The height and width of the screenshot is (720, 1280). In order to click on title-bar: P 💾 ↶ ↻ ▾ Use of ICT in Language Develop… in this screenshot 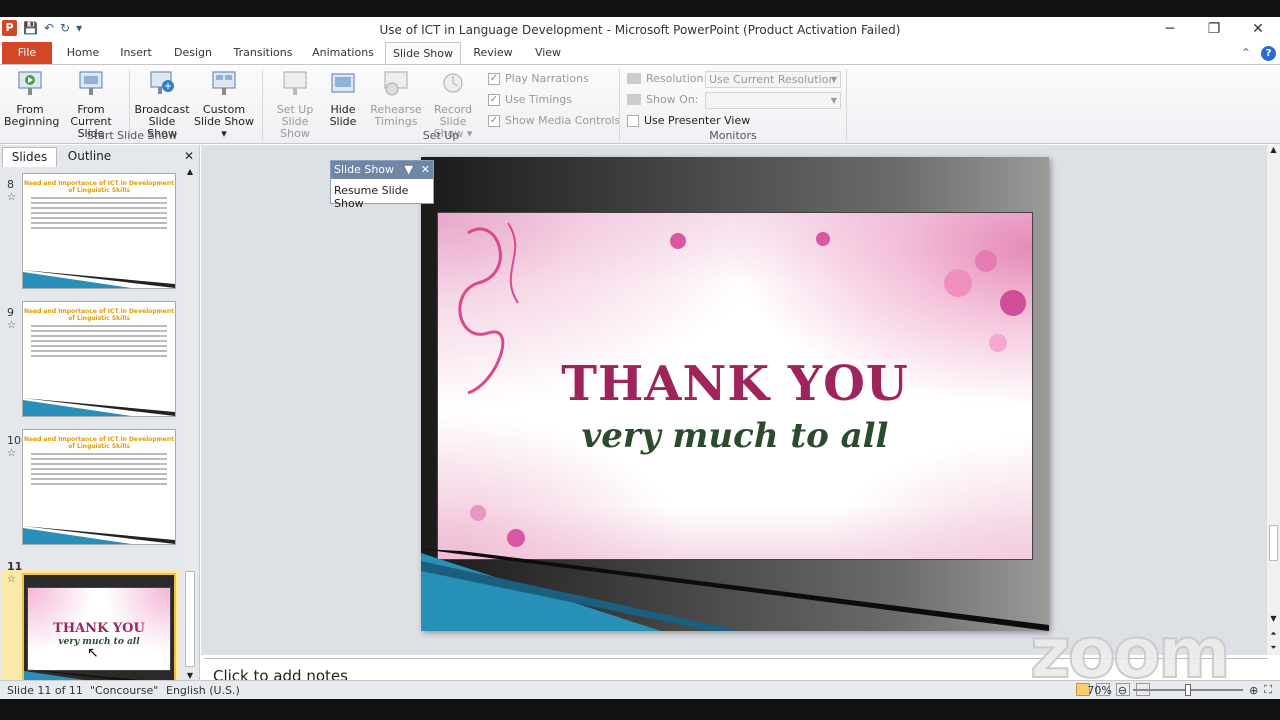, I will do `click(640, 29)`.